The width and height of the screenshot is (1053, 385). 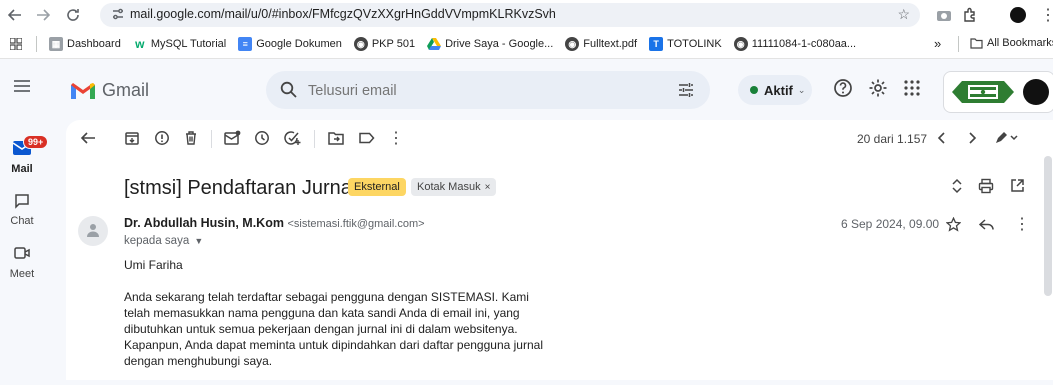 What do you see at coordinates (22, 221) in the screenshot?
I see `rail-chat-label: Chat` at bounding box center [22, 221].